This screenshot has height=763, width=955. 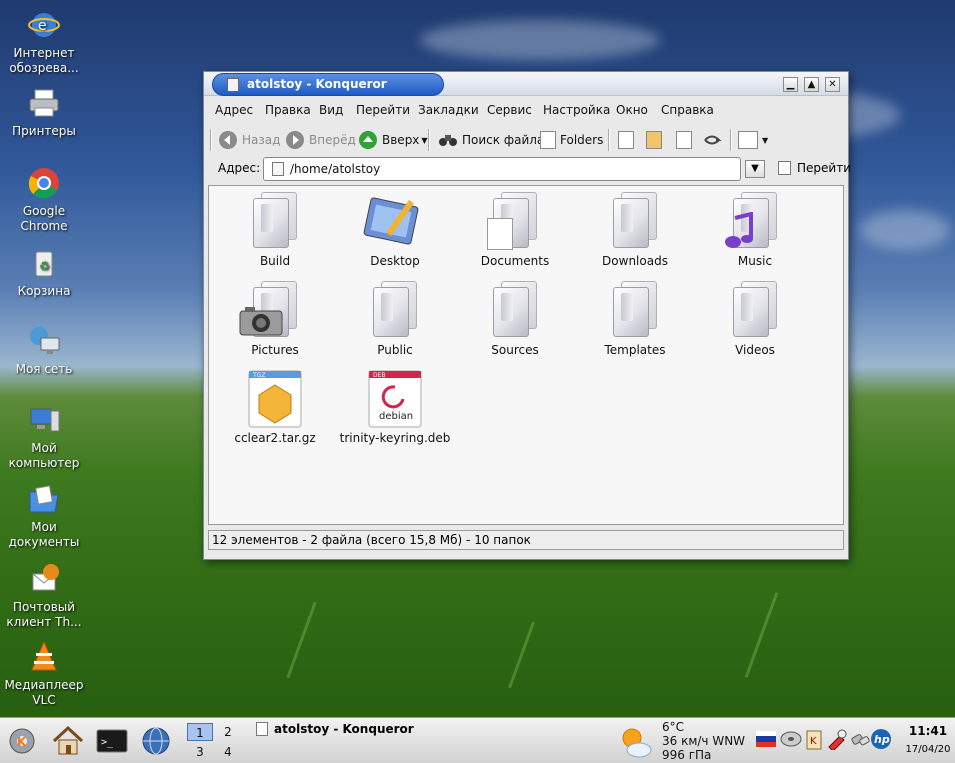 I want to click on desktop-3: 3, so click(x=200, y=752).